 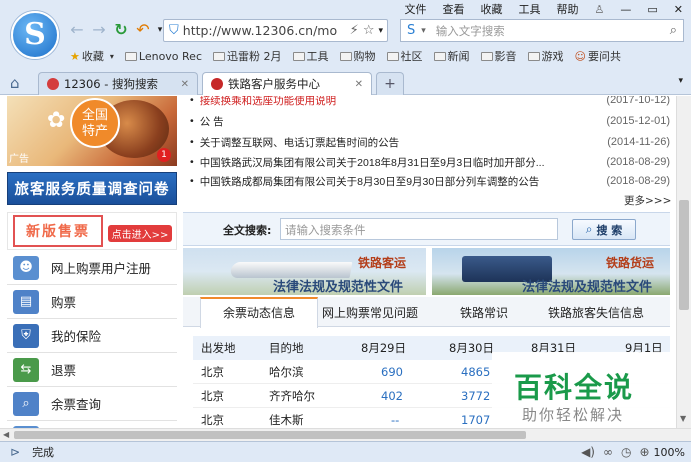 What do you see at coordinates (652, 9) in the screenshot?
I see `maximize-icon: ▭` at bounding box center [652, 9].